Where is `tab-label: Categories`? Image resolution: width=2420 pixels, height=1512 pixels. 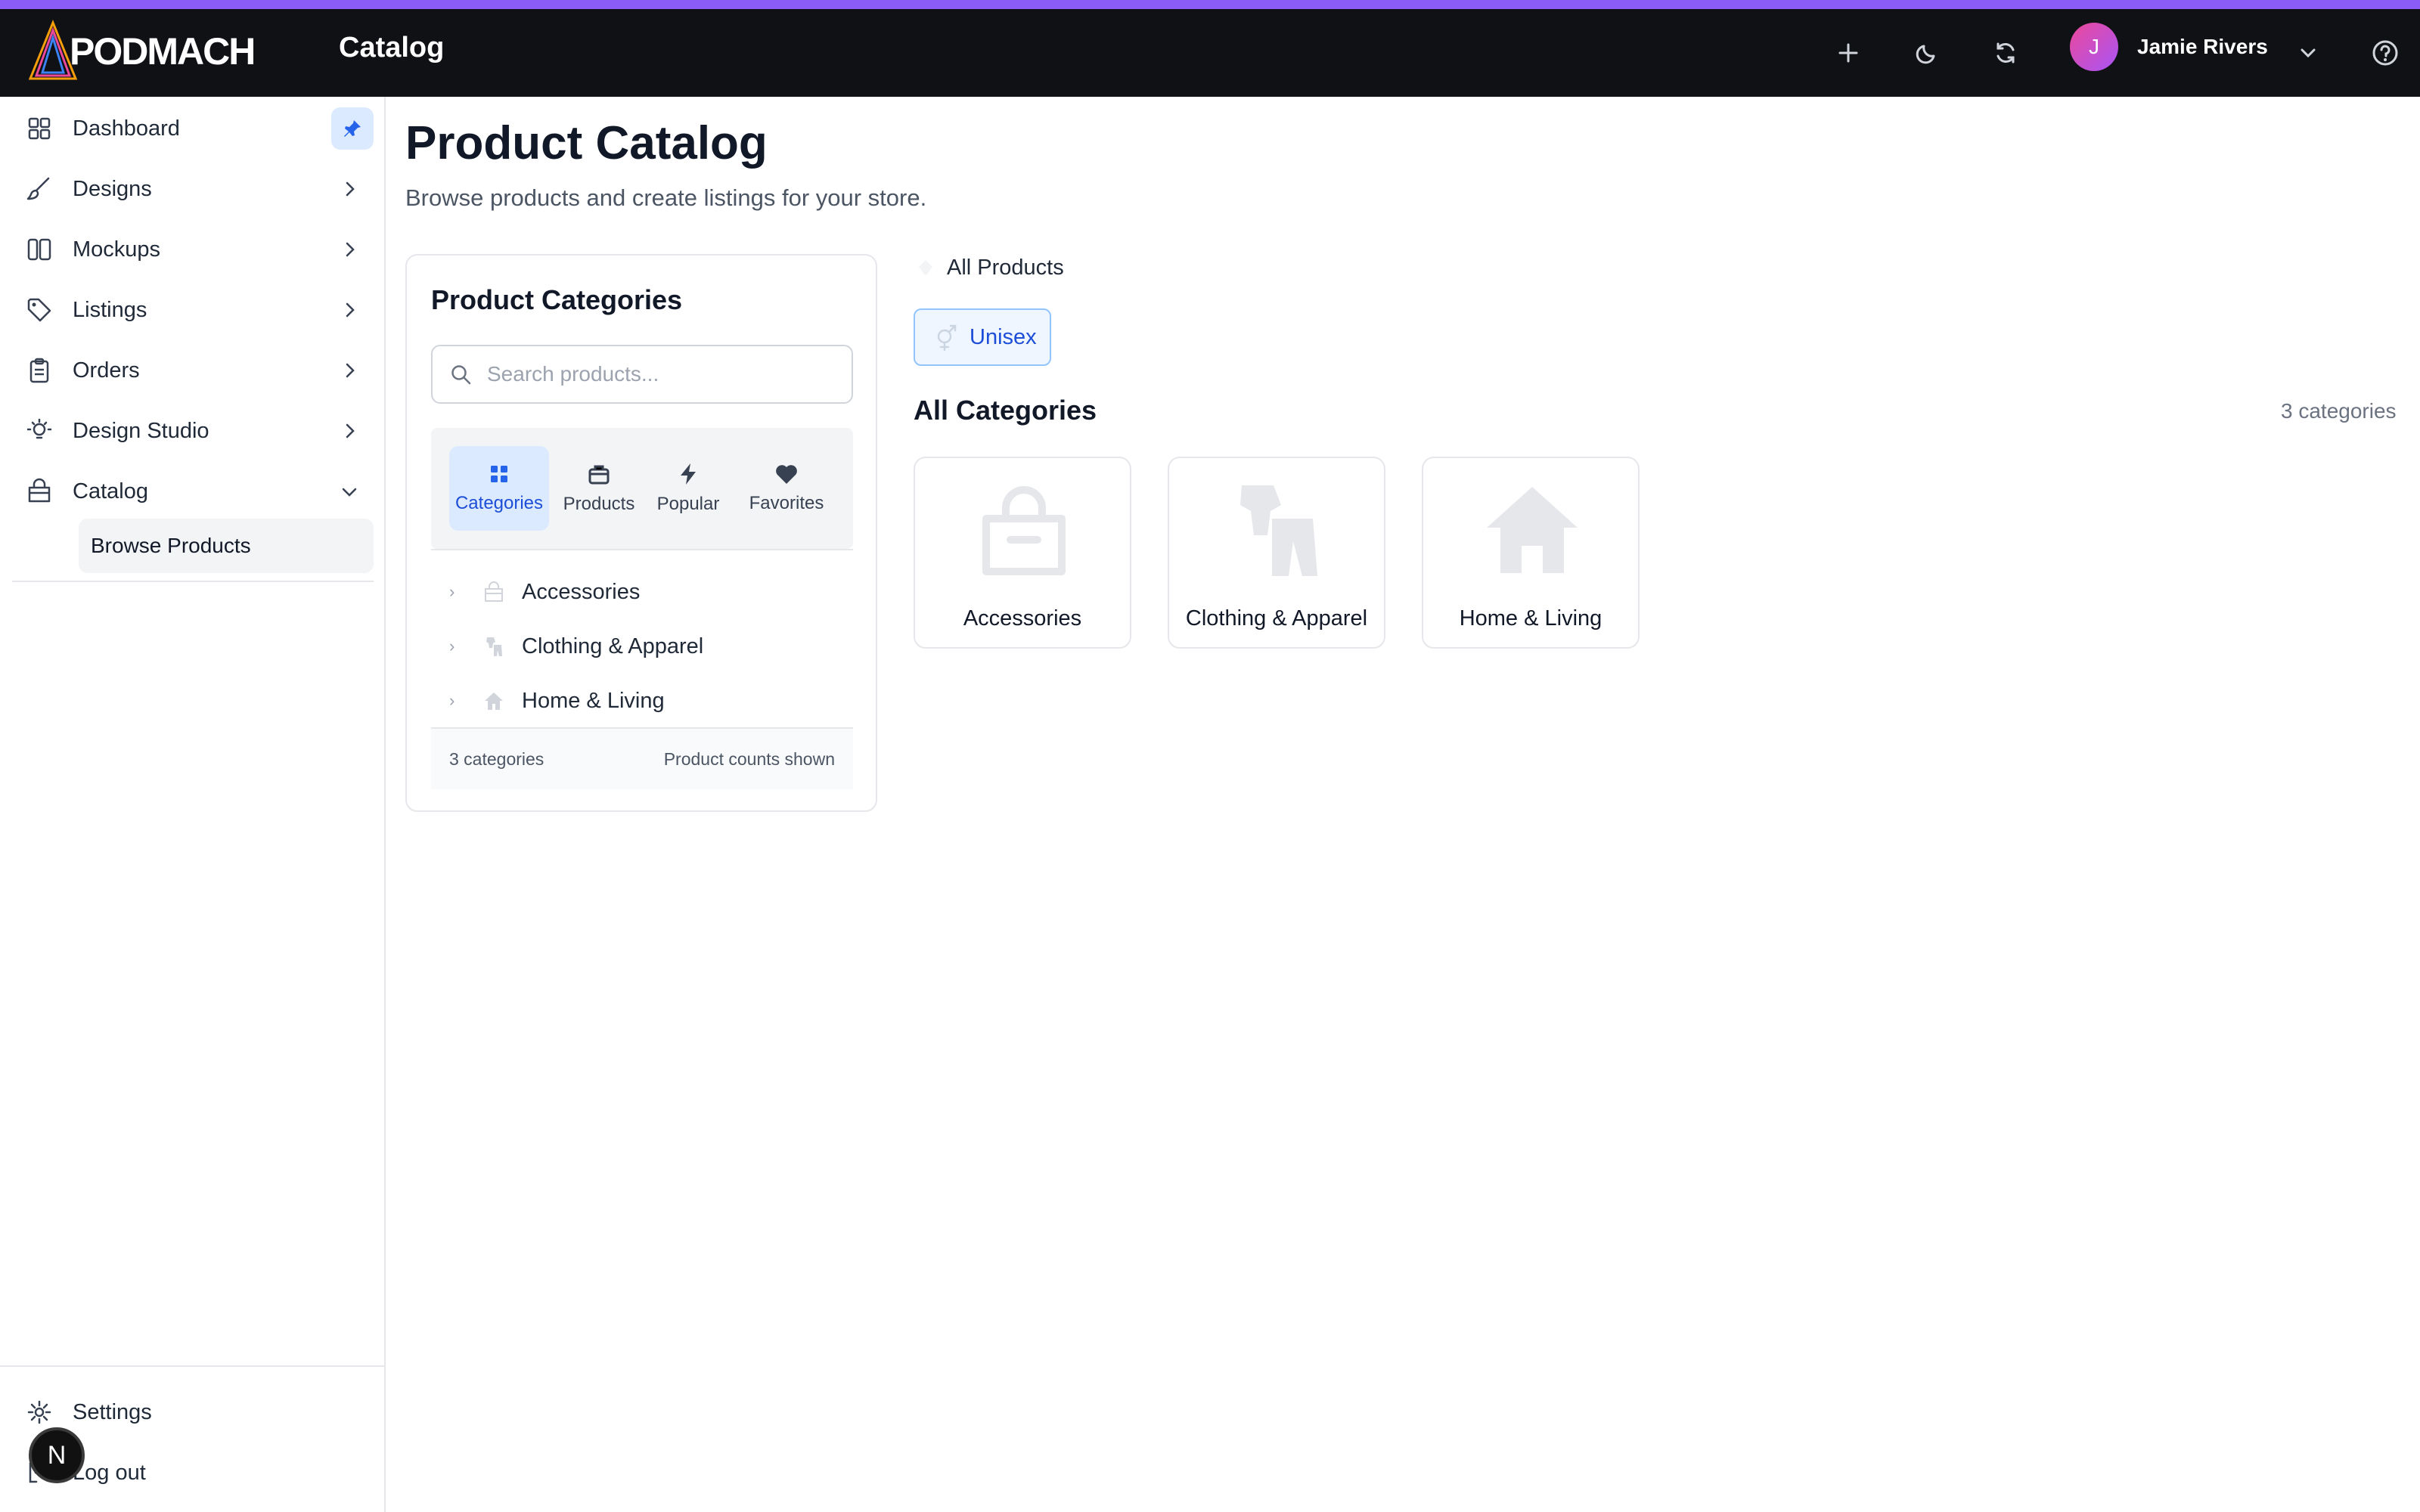 tab-label: Categories is located at coordinates (499, 503).